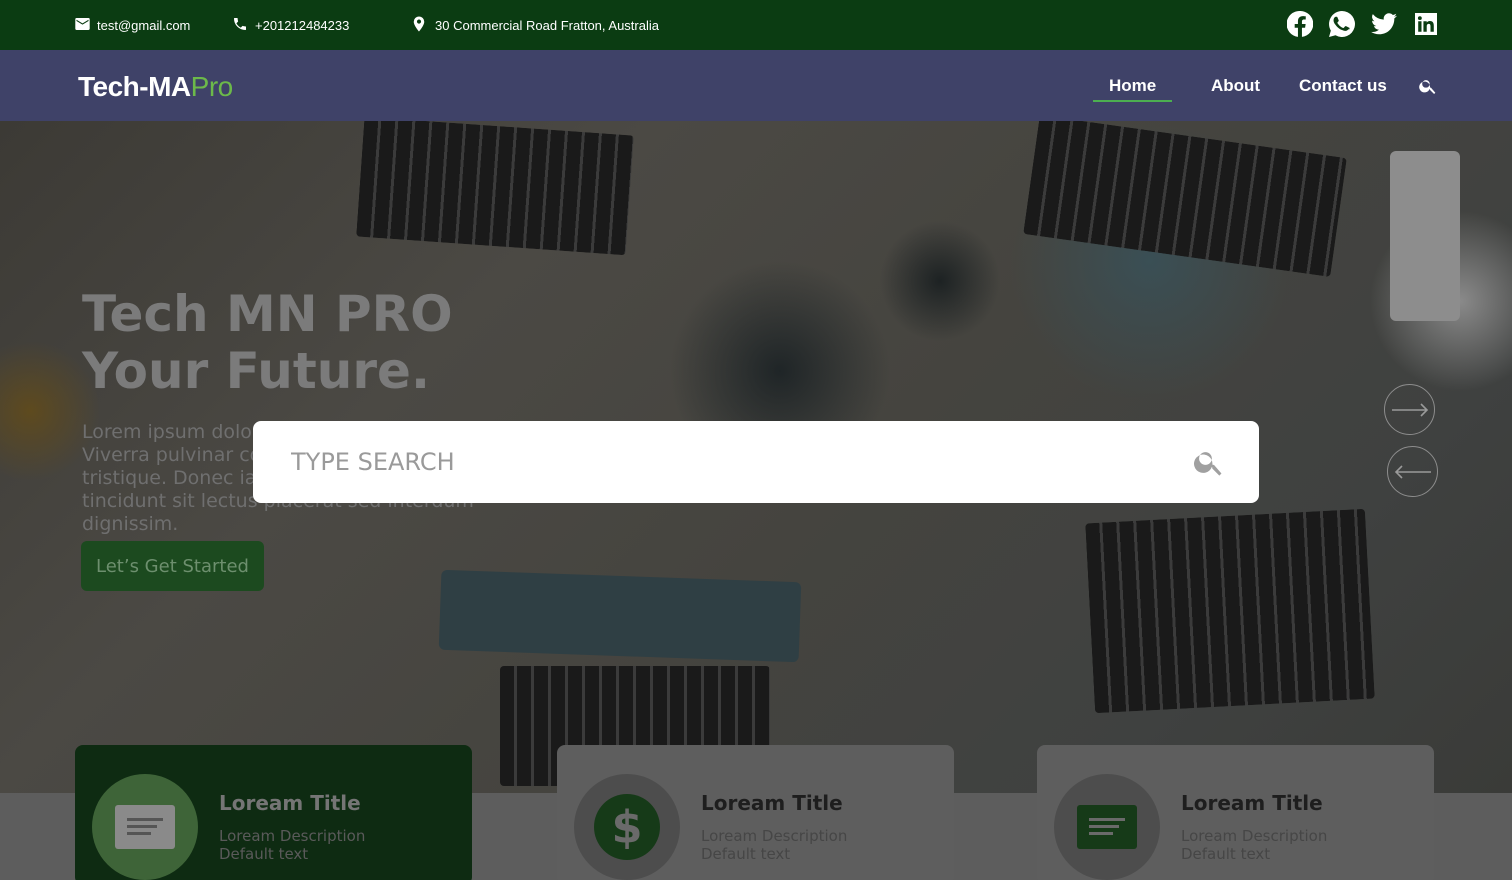 The height and width of the screenshot is (880, 1512). Describe the element at coordinates (82, 25) in the screenshot. I see `mail-icon` at that location.